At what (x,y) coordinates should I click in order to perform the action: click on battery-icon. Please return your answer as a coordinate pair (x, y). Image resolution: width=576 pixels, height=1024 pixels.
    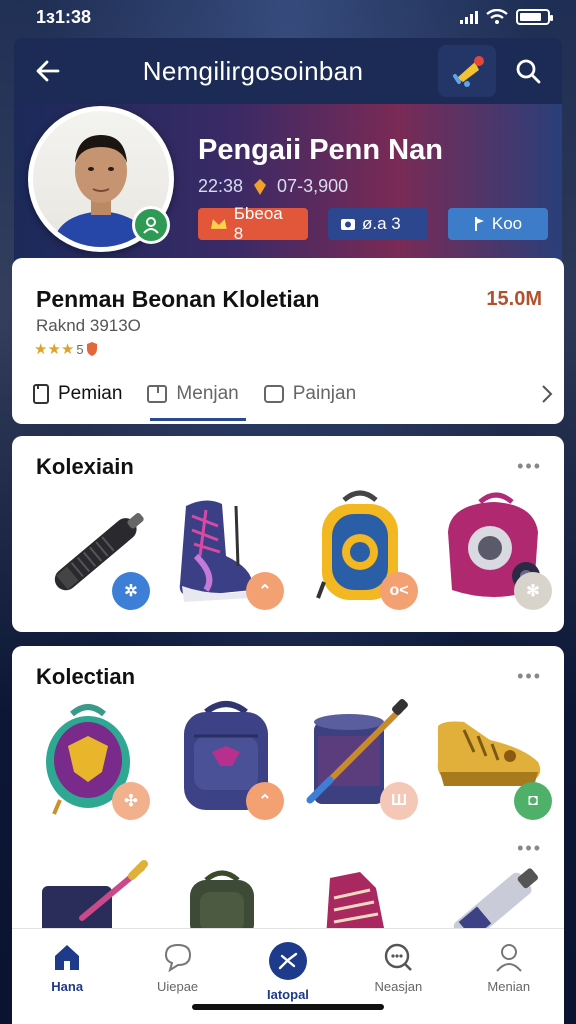
    Looking at the image, I should click on (534, 17).